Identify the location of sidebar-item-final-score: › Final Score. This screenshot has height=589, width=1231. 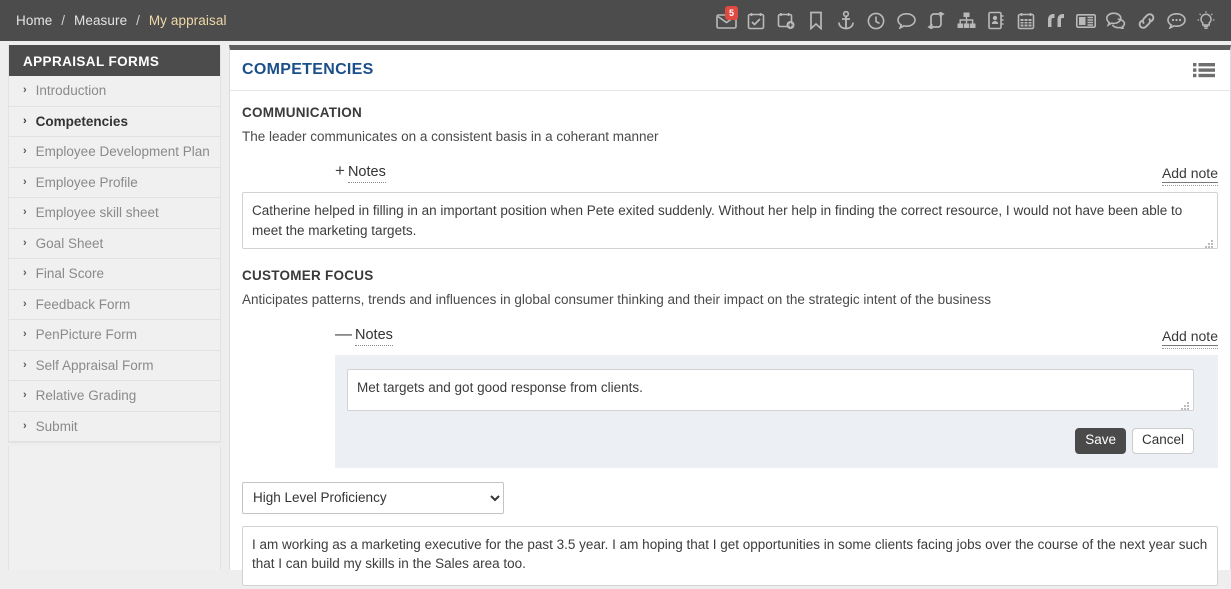
(114, 274).